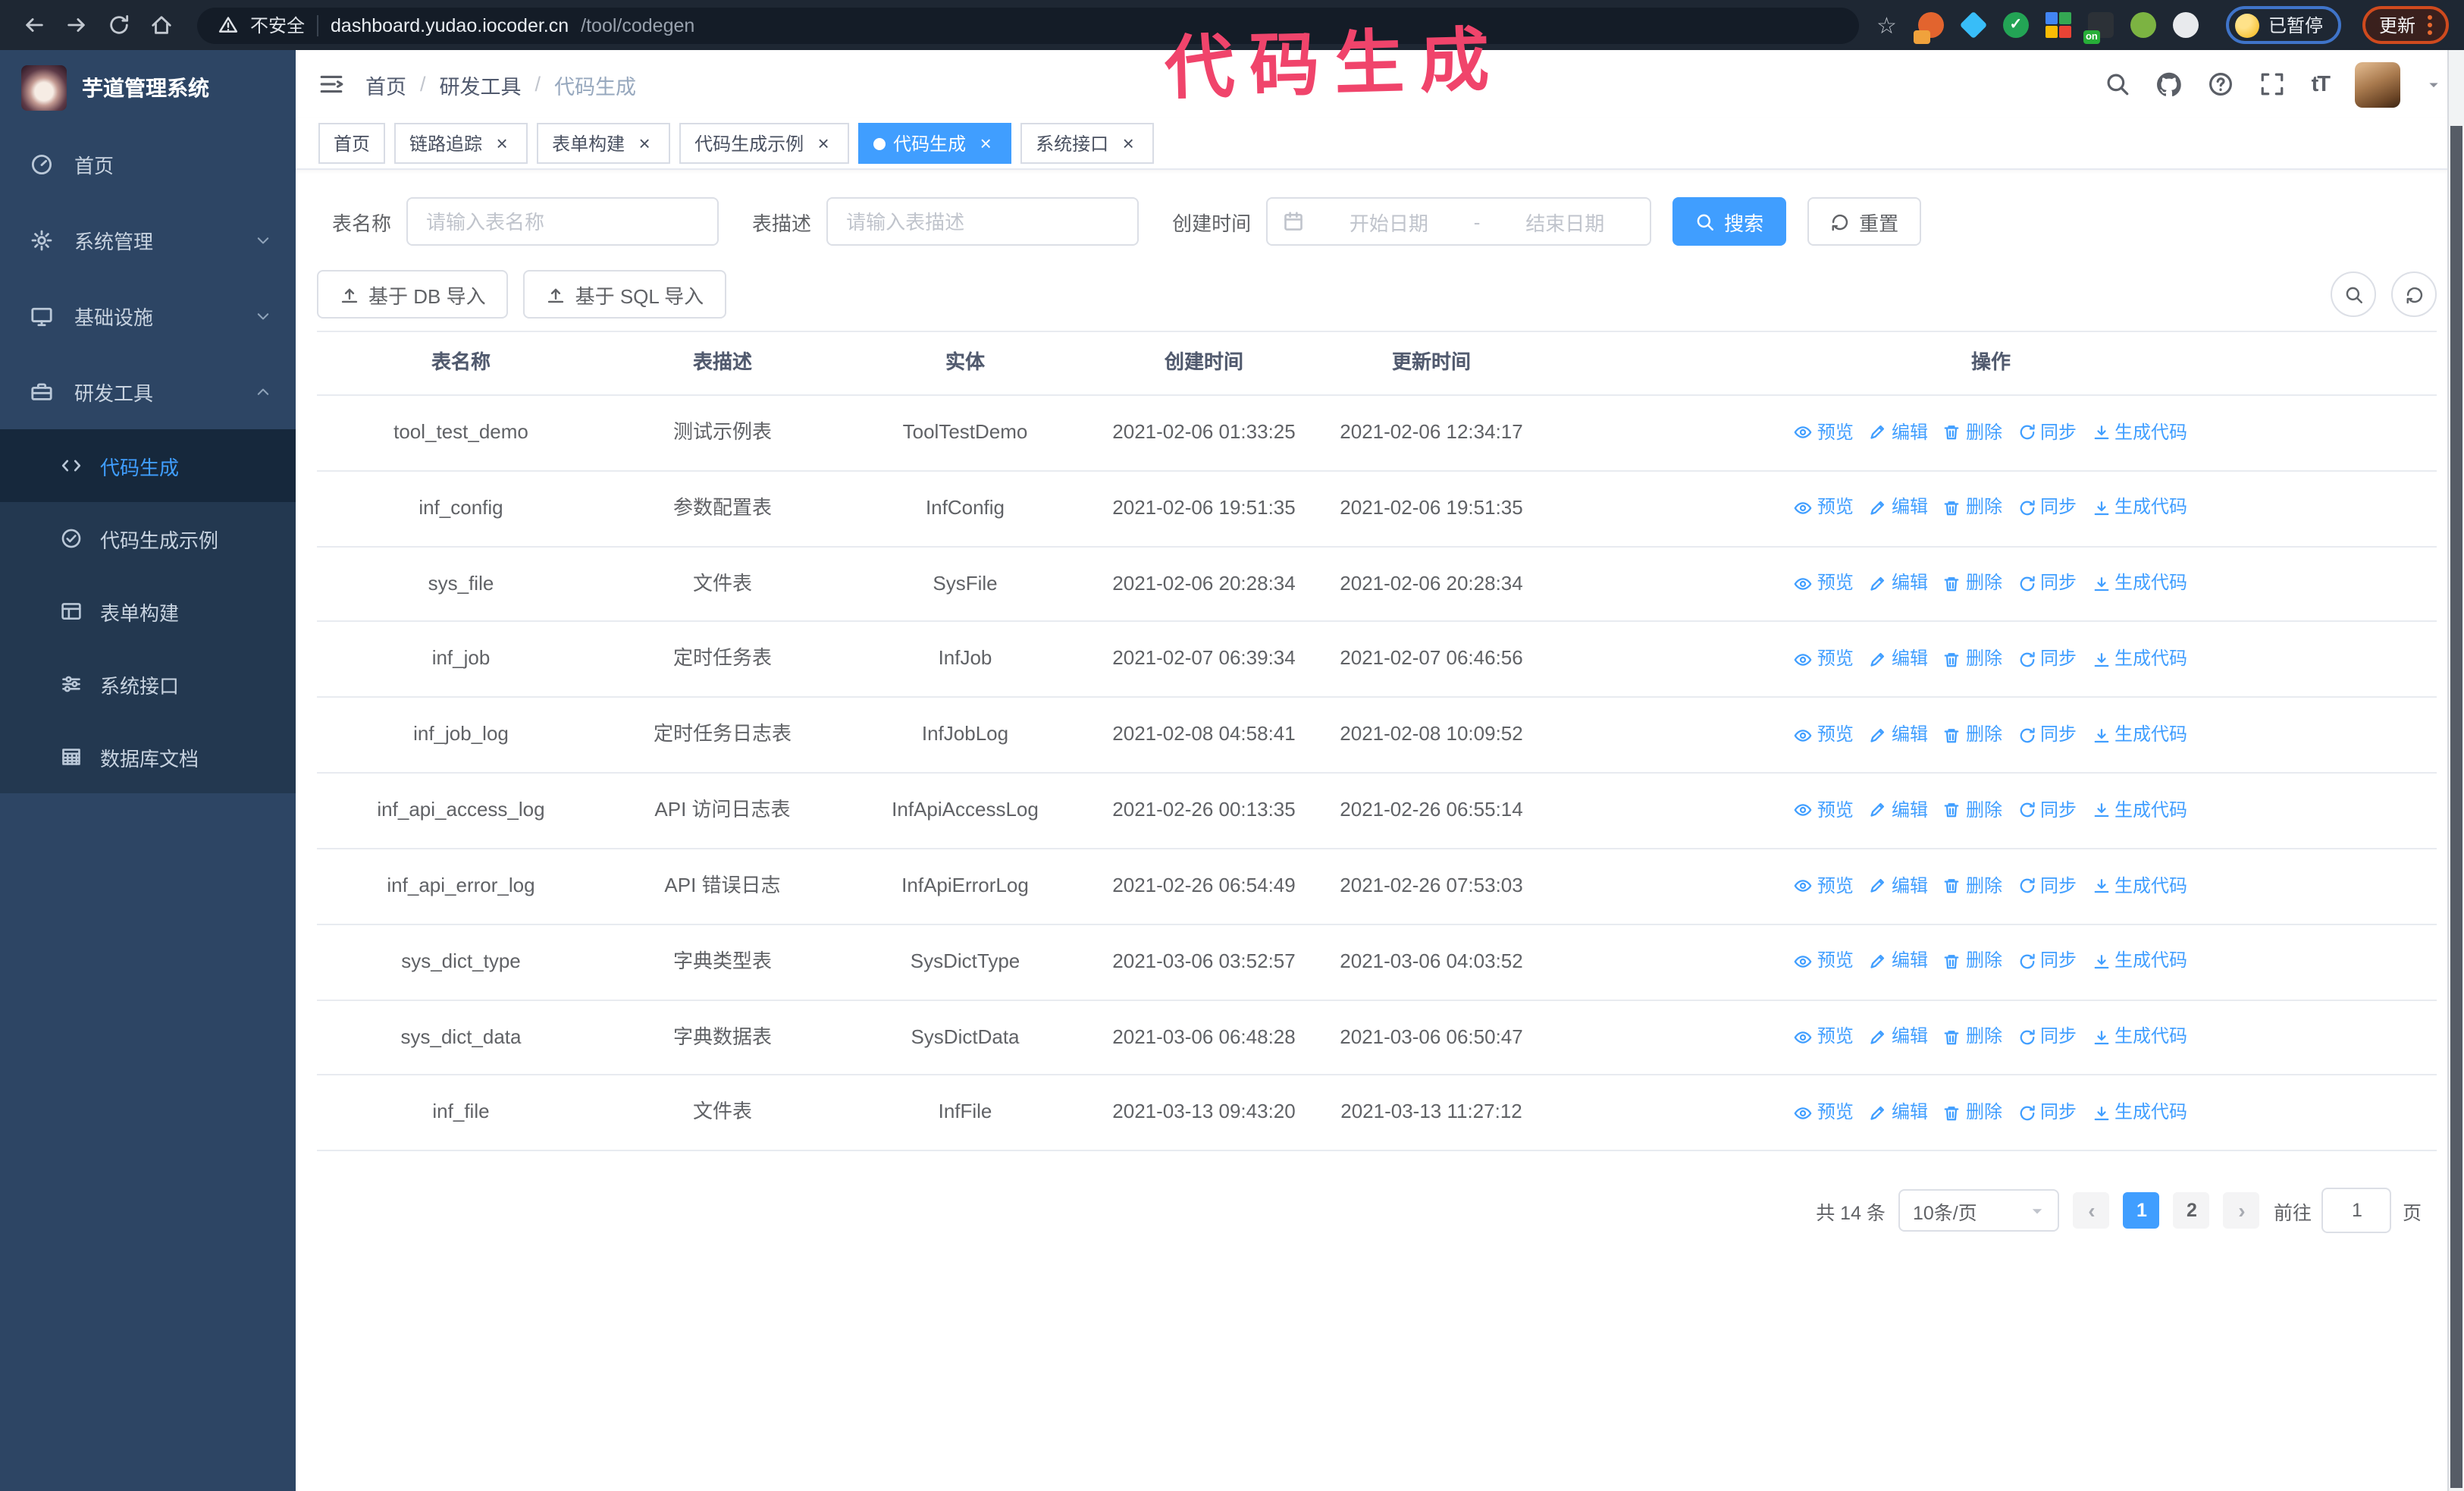 Image resolution: width=2464 pixels, height=1491 pixels. What do you see at coordinates (148, 684) in the screenshot?
I see `sidebar-subitem-系统接口: 系统接口` at bounding box center [148, 684].